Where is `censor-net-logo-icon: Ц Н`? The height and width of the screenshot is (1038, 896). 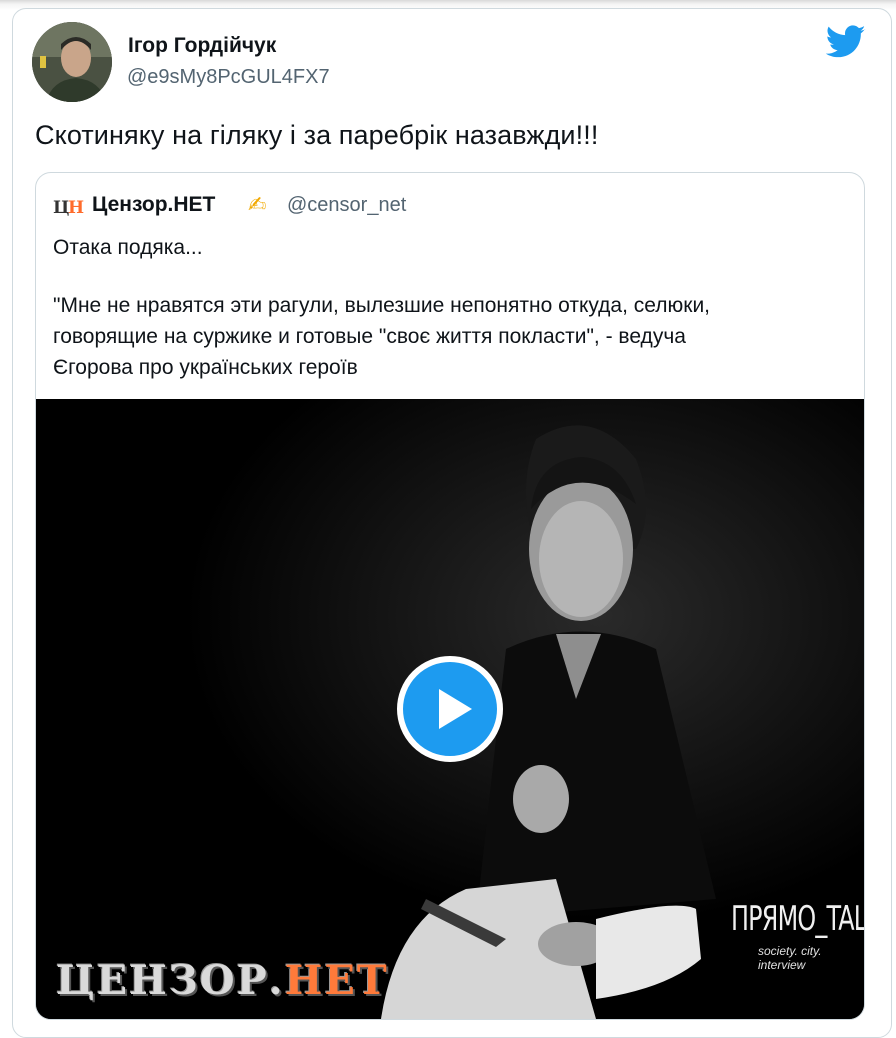 censor-net-logo-icon: Ц Н is located at coordinates (69, 207).